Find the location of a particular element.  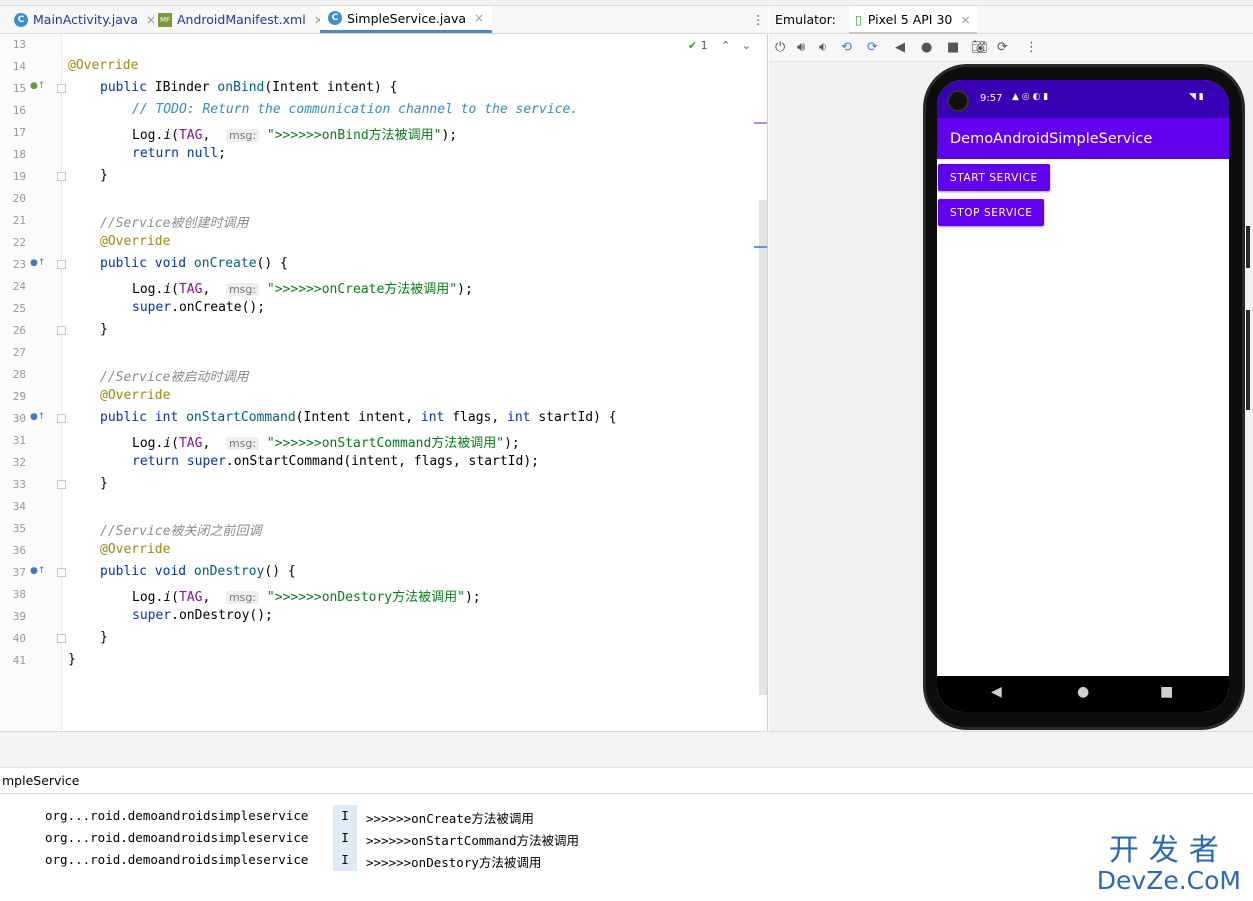

volume-up-icon: 🔊︎ is located at coordinates (801, 47).